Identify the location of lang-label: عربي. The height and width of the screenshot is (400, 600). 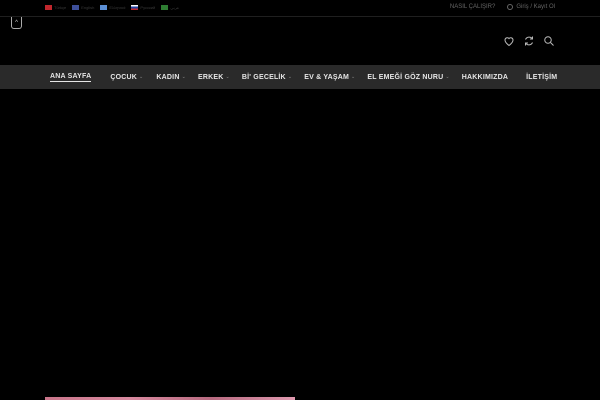
(175, 7).